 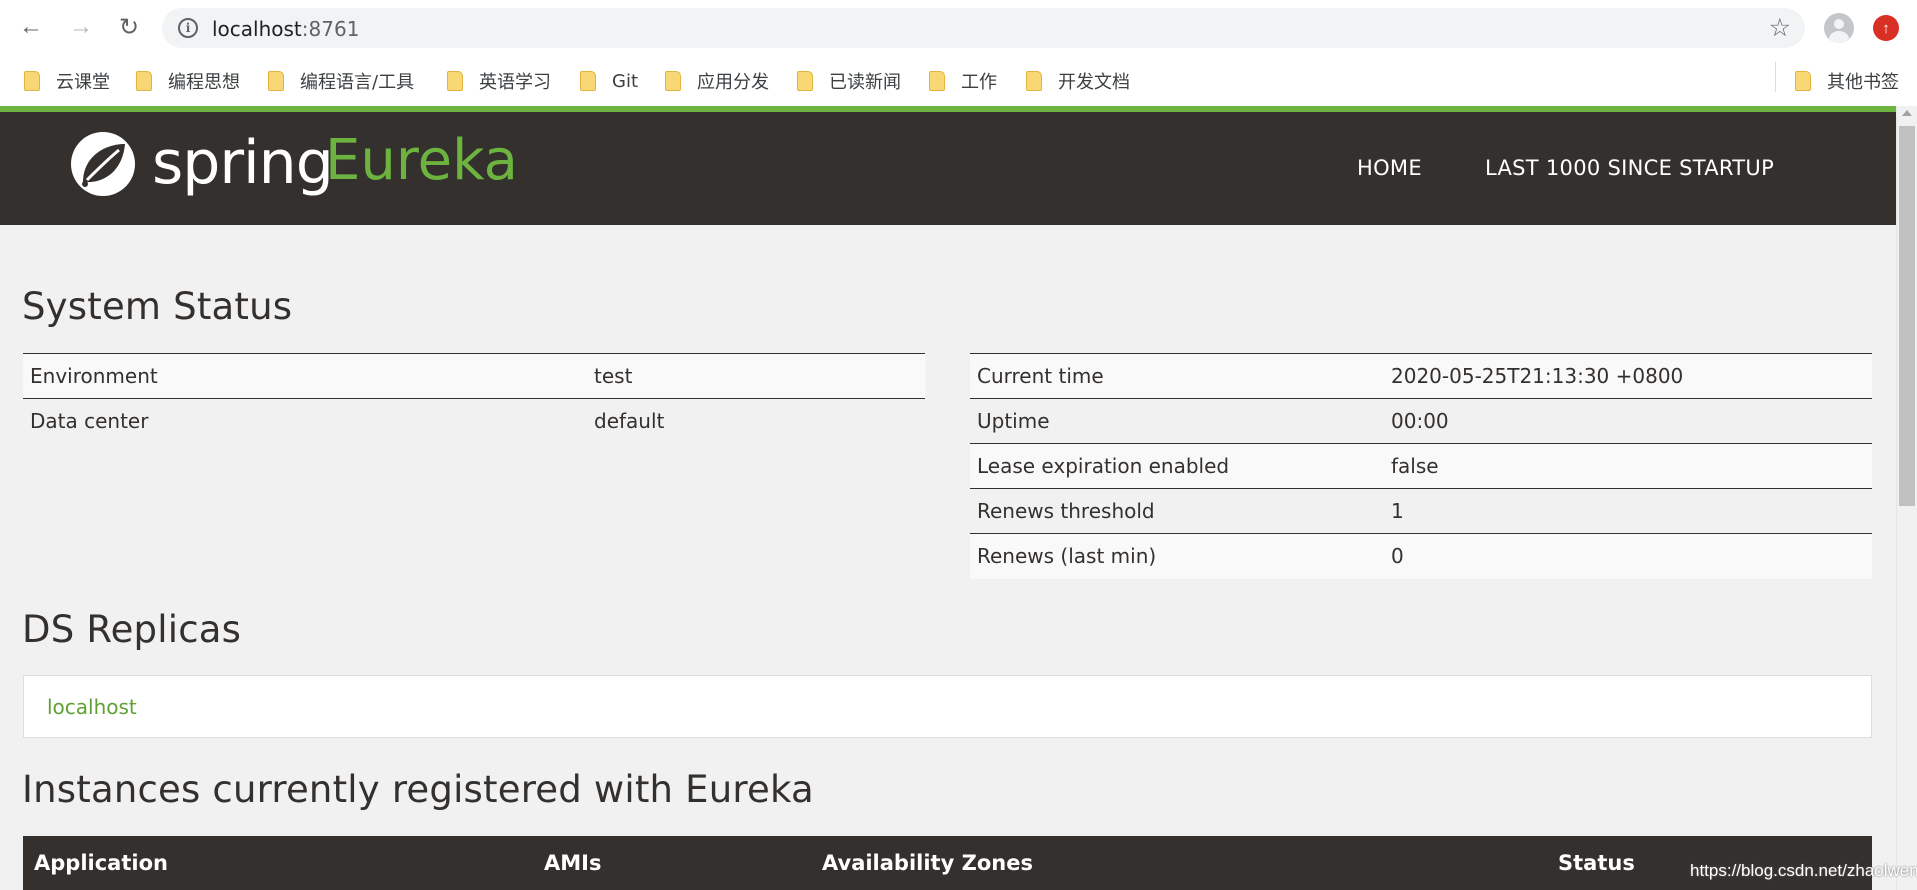 What do you see at coordinates (625, 81) in the screenshot?
I see `bookmark-label: Git` at bounding box center [625, 81].